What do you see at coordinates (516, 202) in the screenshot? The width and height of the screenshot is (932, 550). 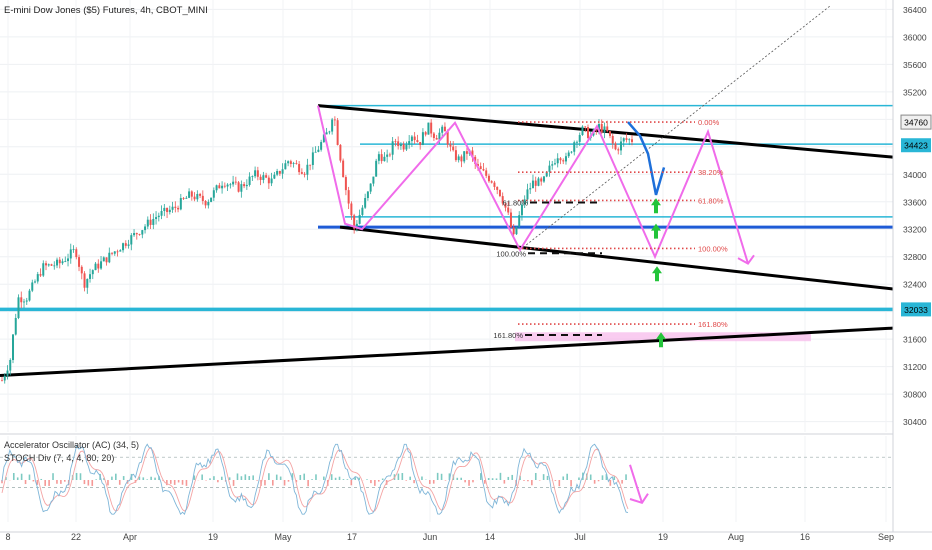 I see `fib-level-label: 61.80%` at bounding box center [516, 202].